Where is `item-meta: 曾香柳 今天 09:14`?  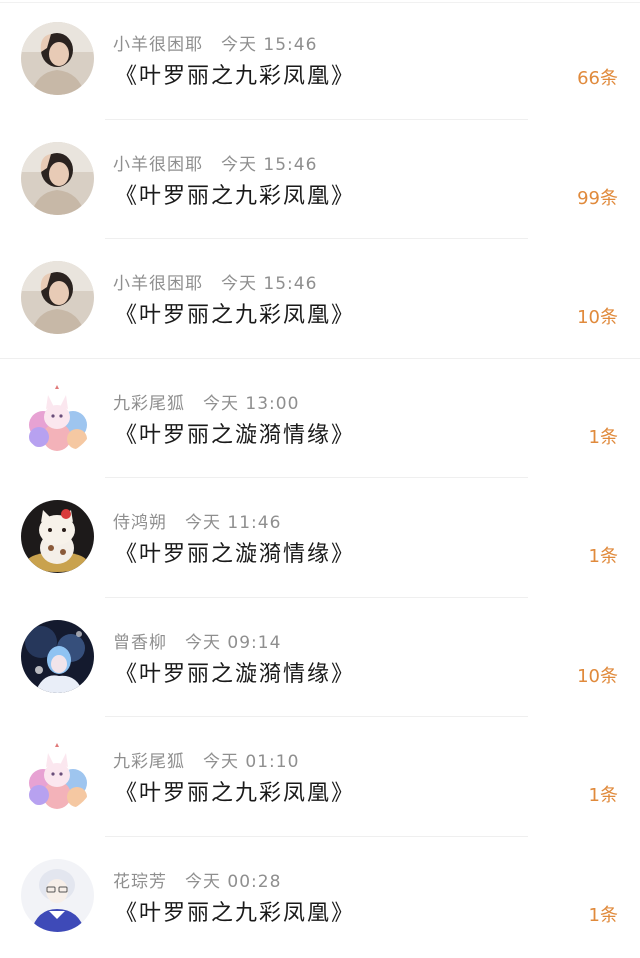
item-meta: 曾香柳 今天 09:14 is located at coordinates (197, 640).